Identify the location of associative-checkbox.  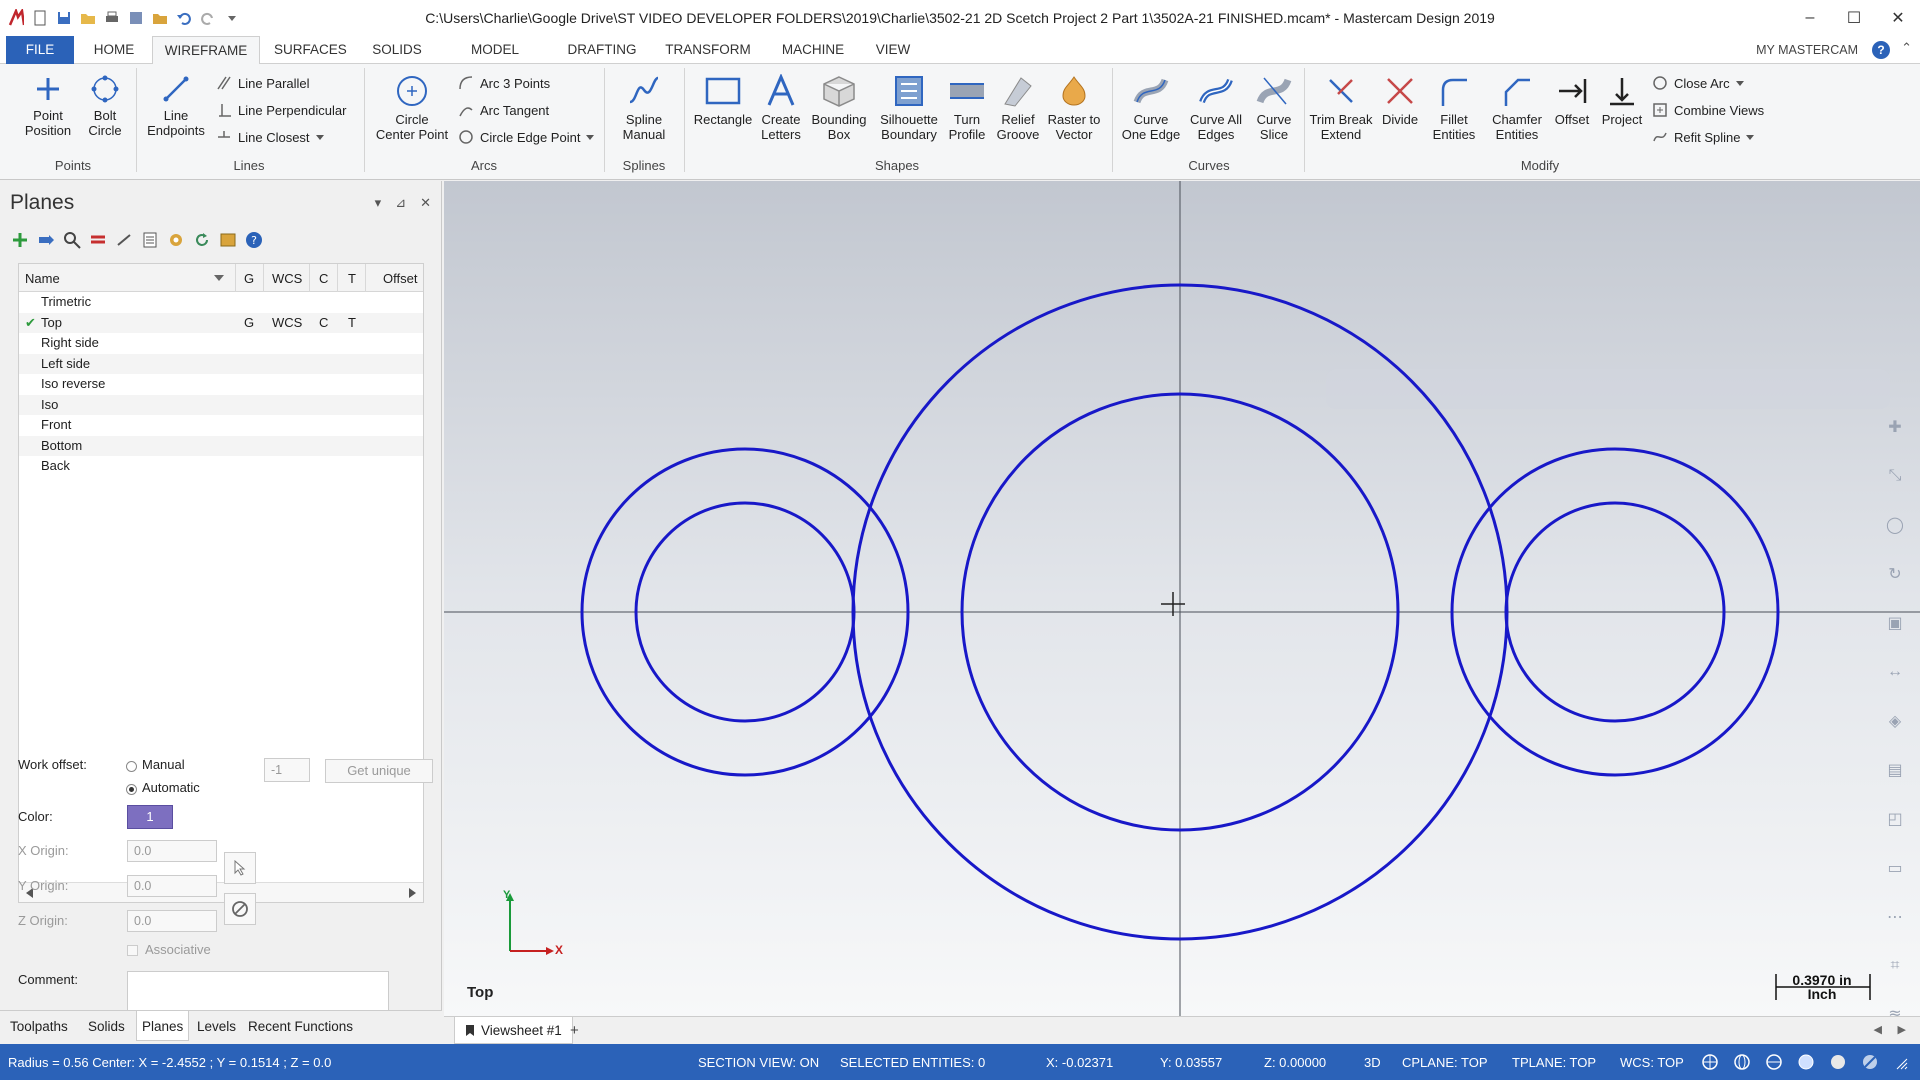
(132, 950).